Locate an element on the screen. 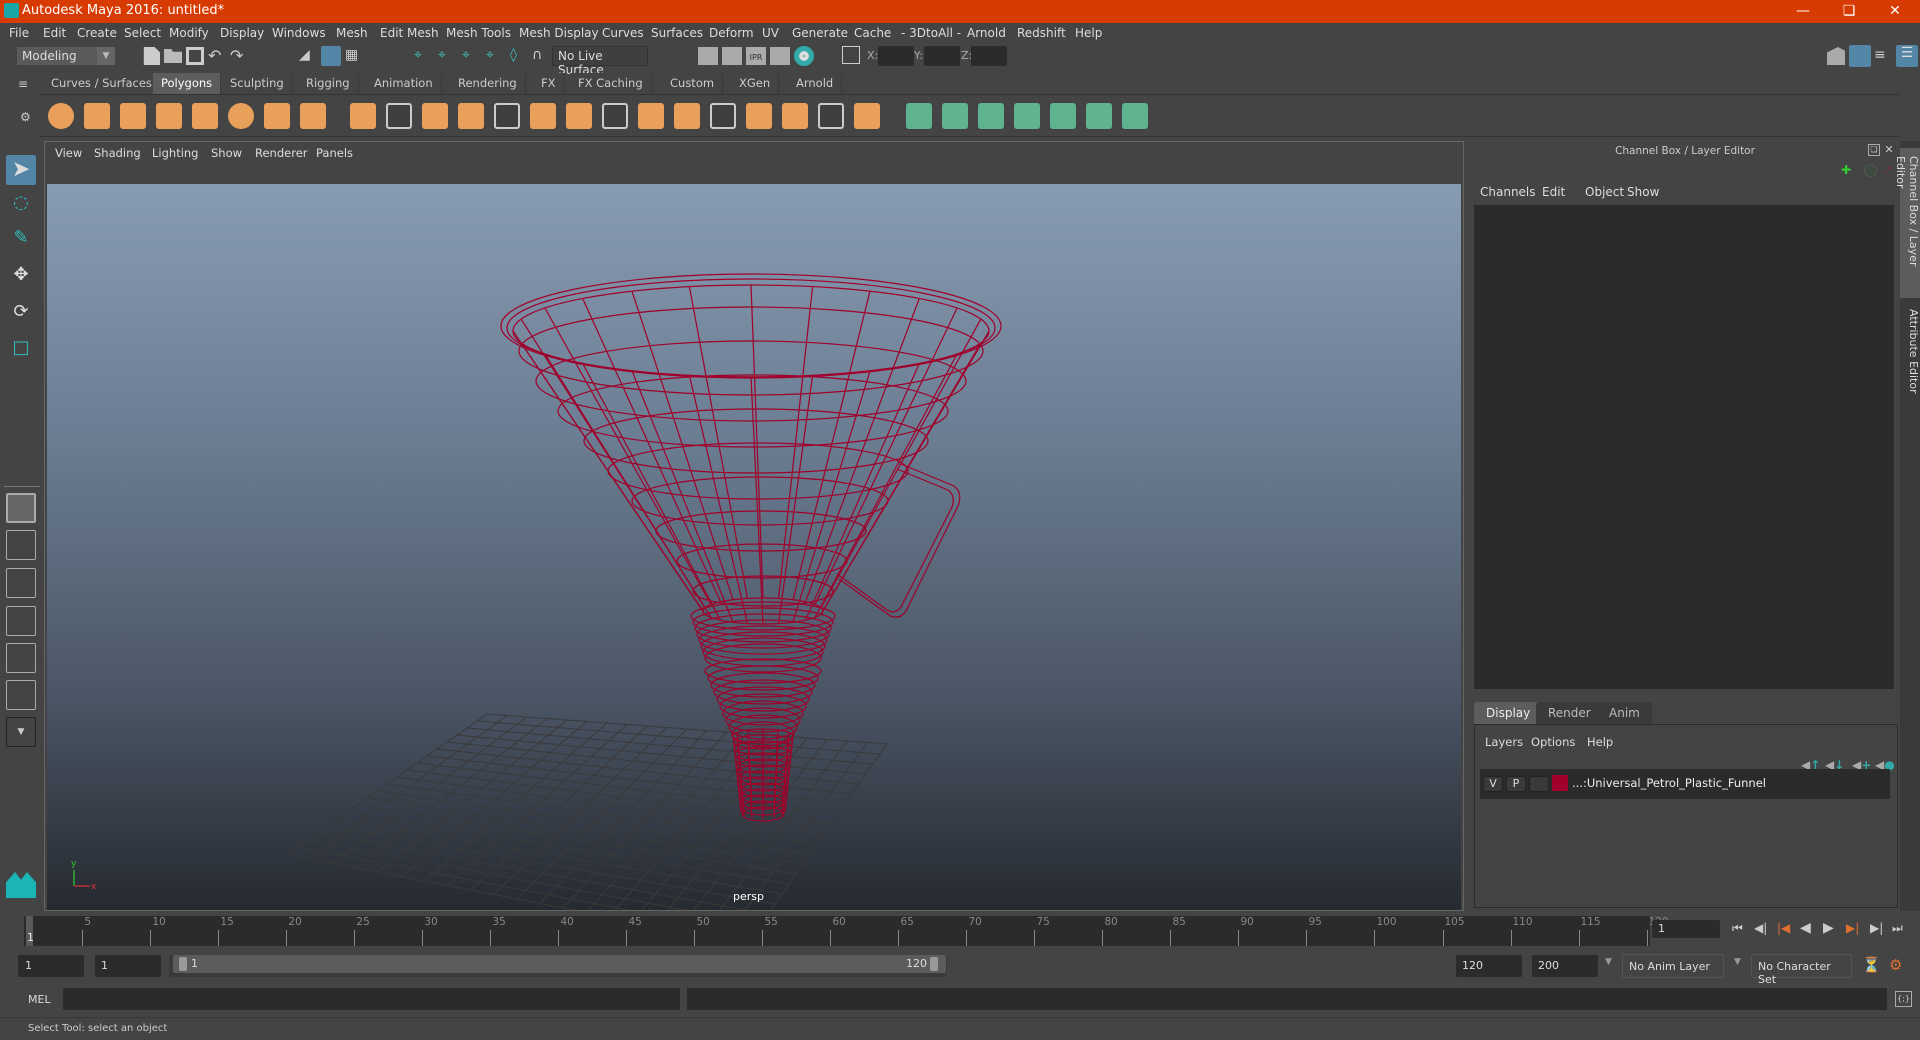  snap-curve-icon: ⌖ is located at coordinates (447, 56).